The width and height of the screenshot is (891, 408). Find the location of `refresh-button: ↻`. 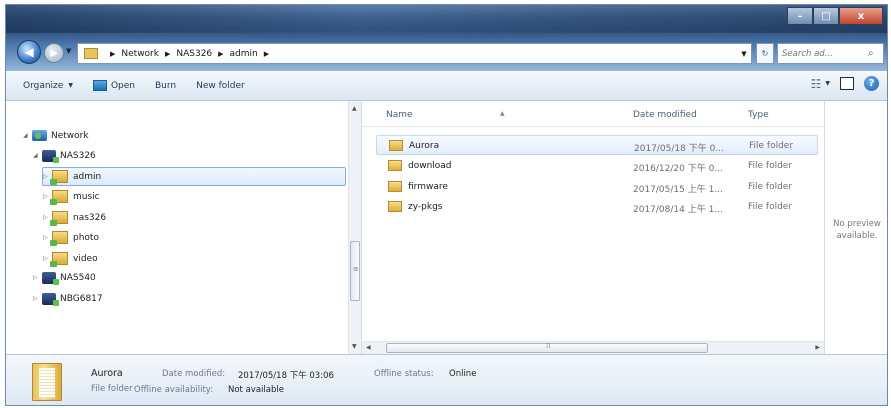

refresh-button: ↻ is located at coordinates (765, 53).